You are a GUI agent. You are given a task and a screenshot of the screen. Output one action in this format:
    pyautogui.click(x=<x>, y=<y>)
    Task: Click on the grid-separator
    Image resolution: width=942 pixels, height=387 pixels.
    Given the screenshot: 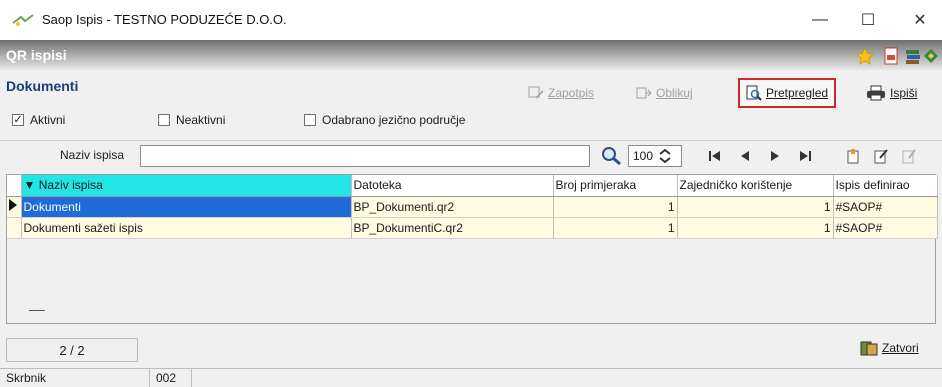 What is the action you would take?
    pyautogui.click(x=37, y=310)
    